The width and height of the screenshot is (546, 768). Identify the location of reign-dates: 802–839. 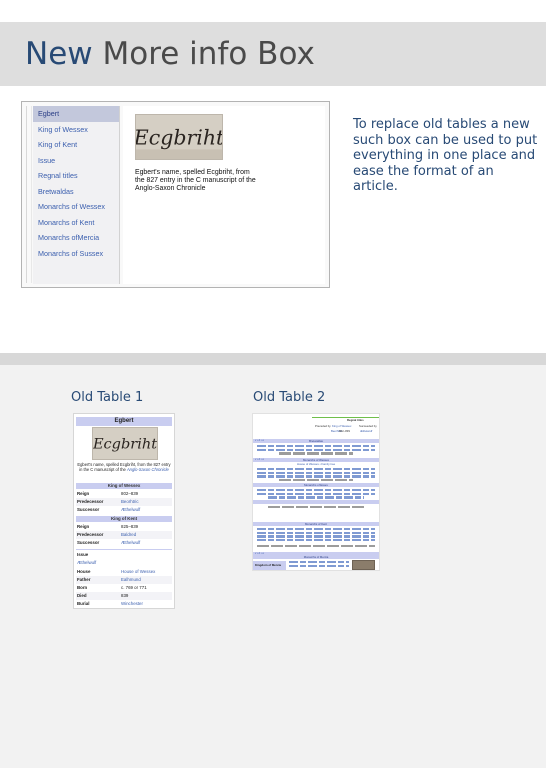
(344, 431).